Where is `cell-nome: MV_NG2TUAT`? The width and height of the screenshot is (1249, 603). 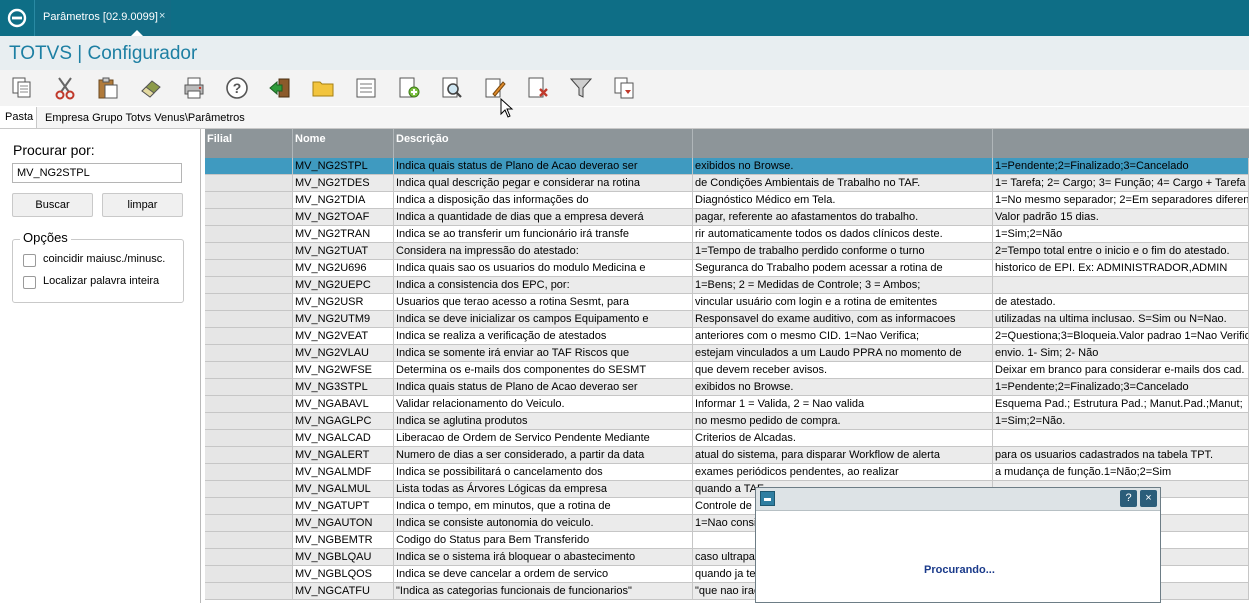 cell-nome: MV_NG2TUAT is located at coordinates (343, 251).